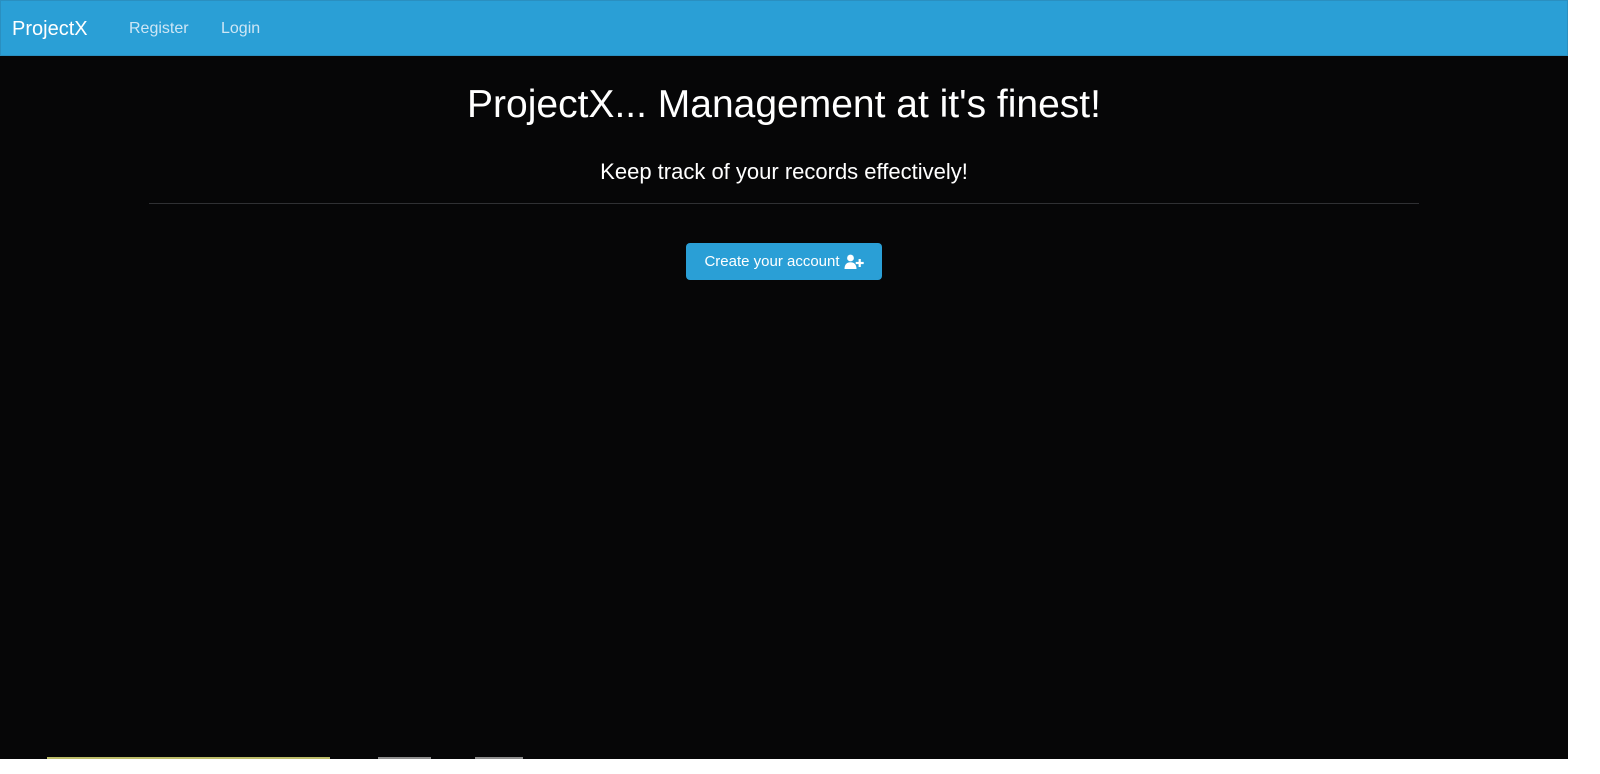  I want to click on page-edge-right, so click(1584, 387).